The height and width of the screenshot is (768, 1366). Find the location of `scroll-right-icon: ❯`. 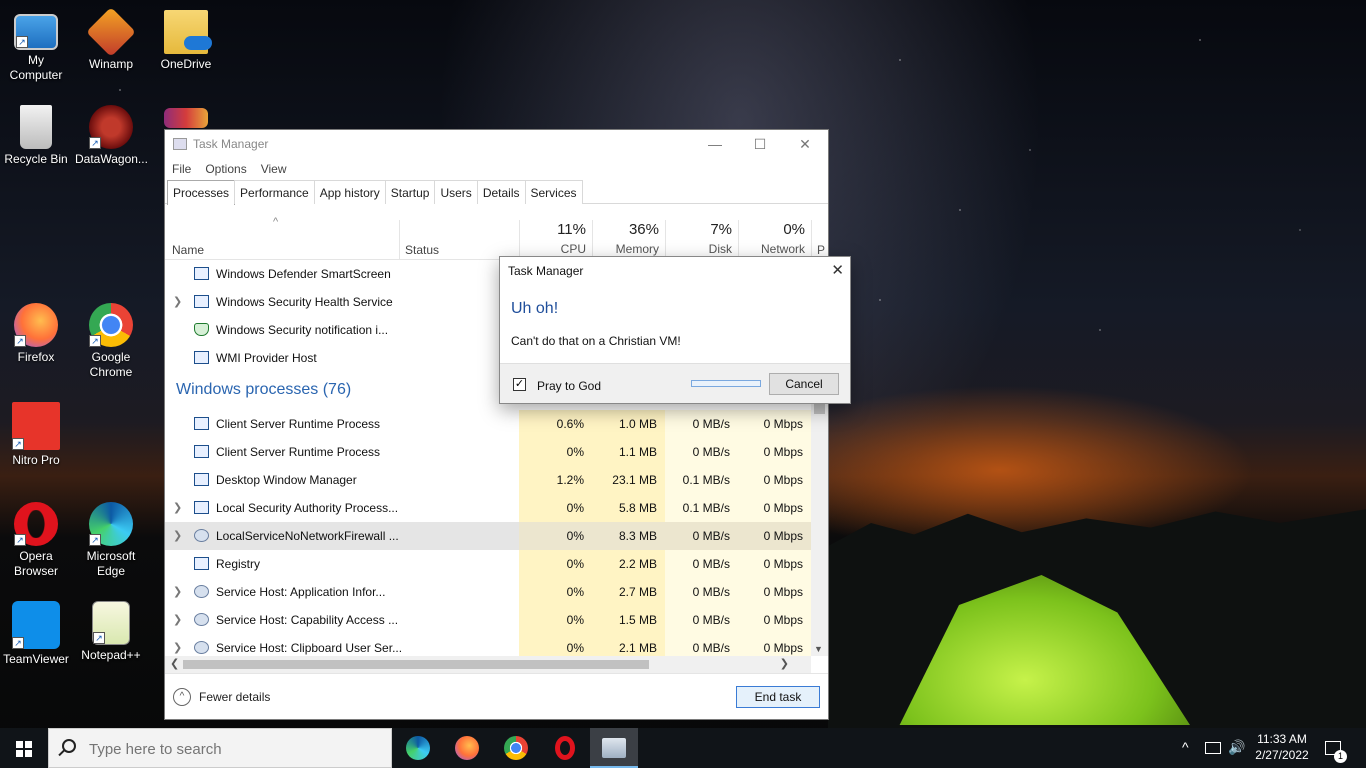

scroll-right-icon: ❯ is located at coordinates (784, 663).